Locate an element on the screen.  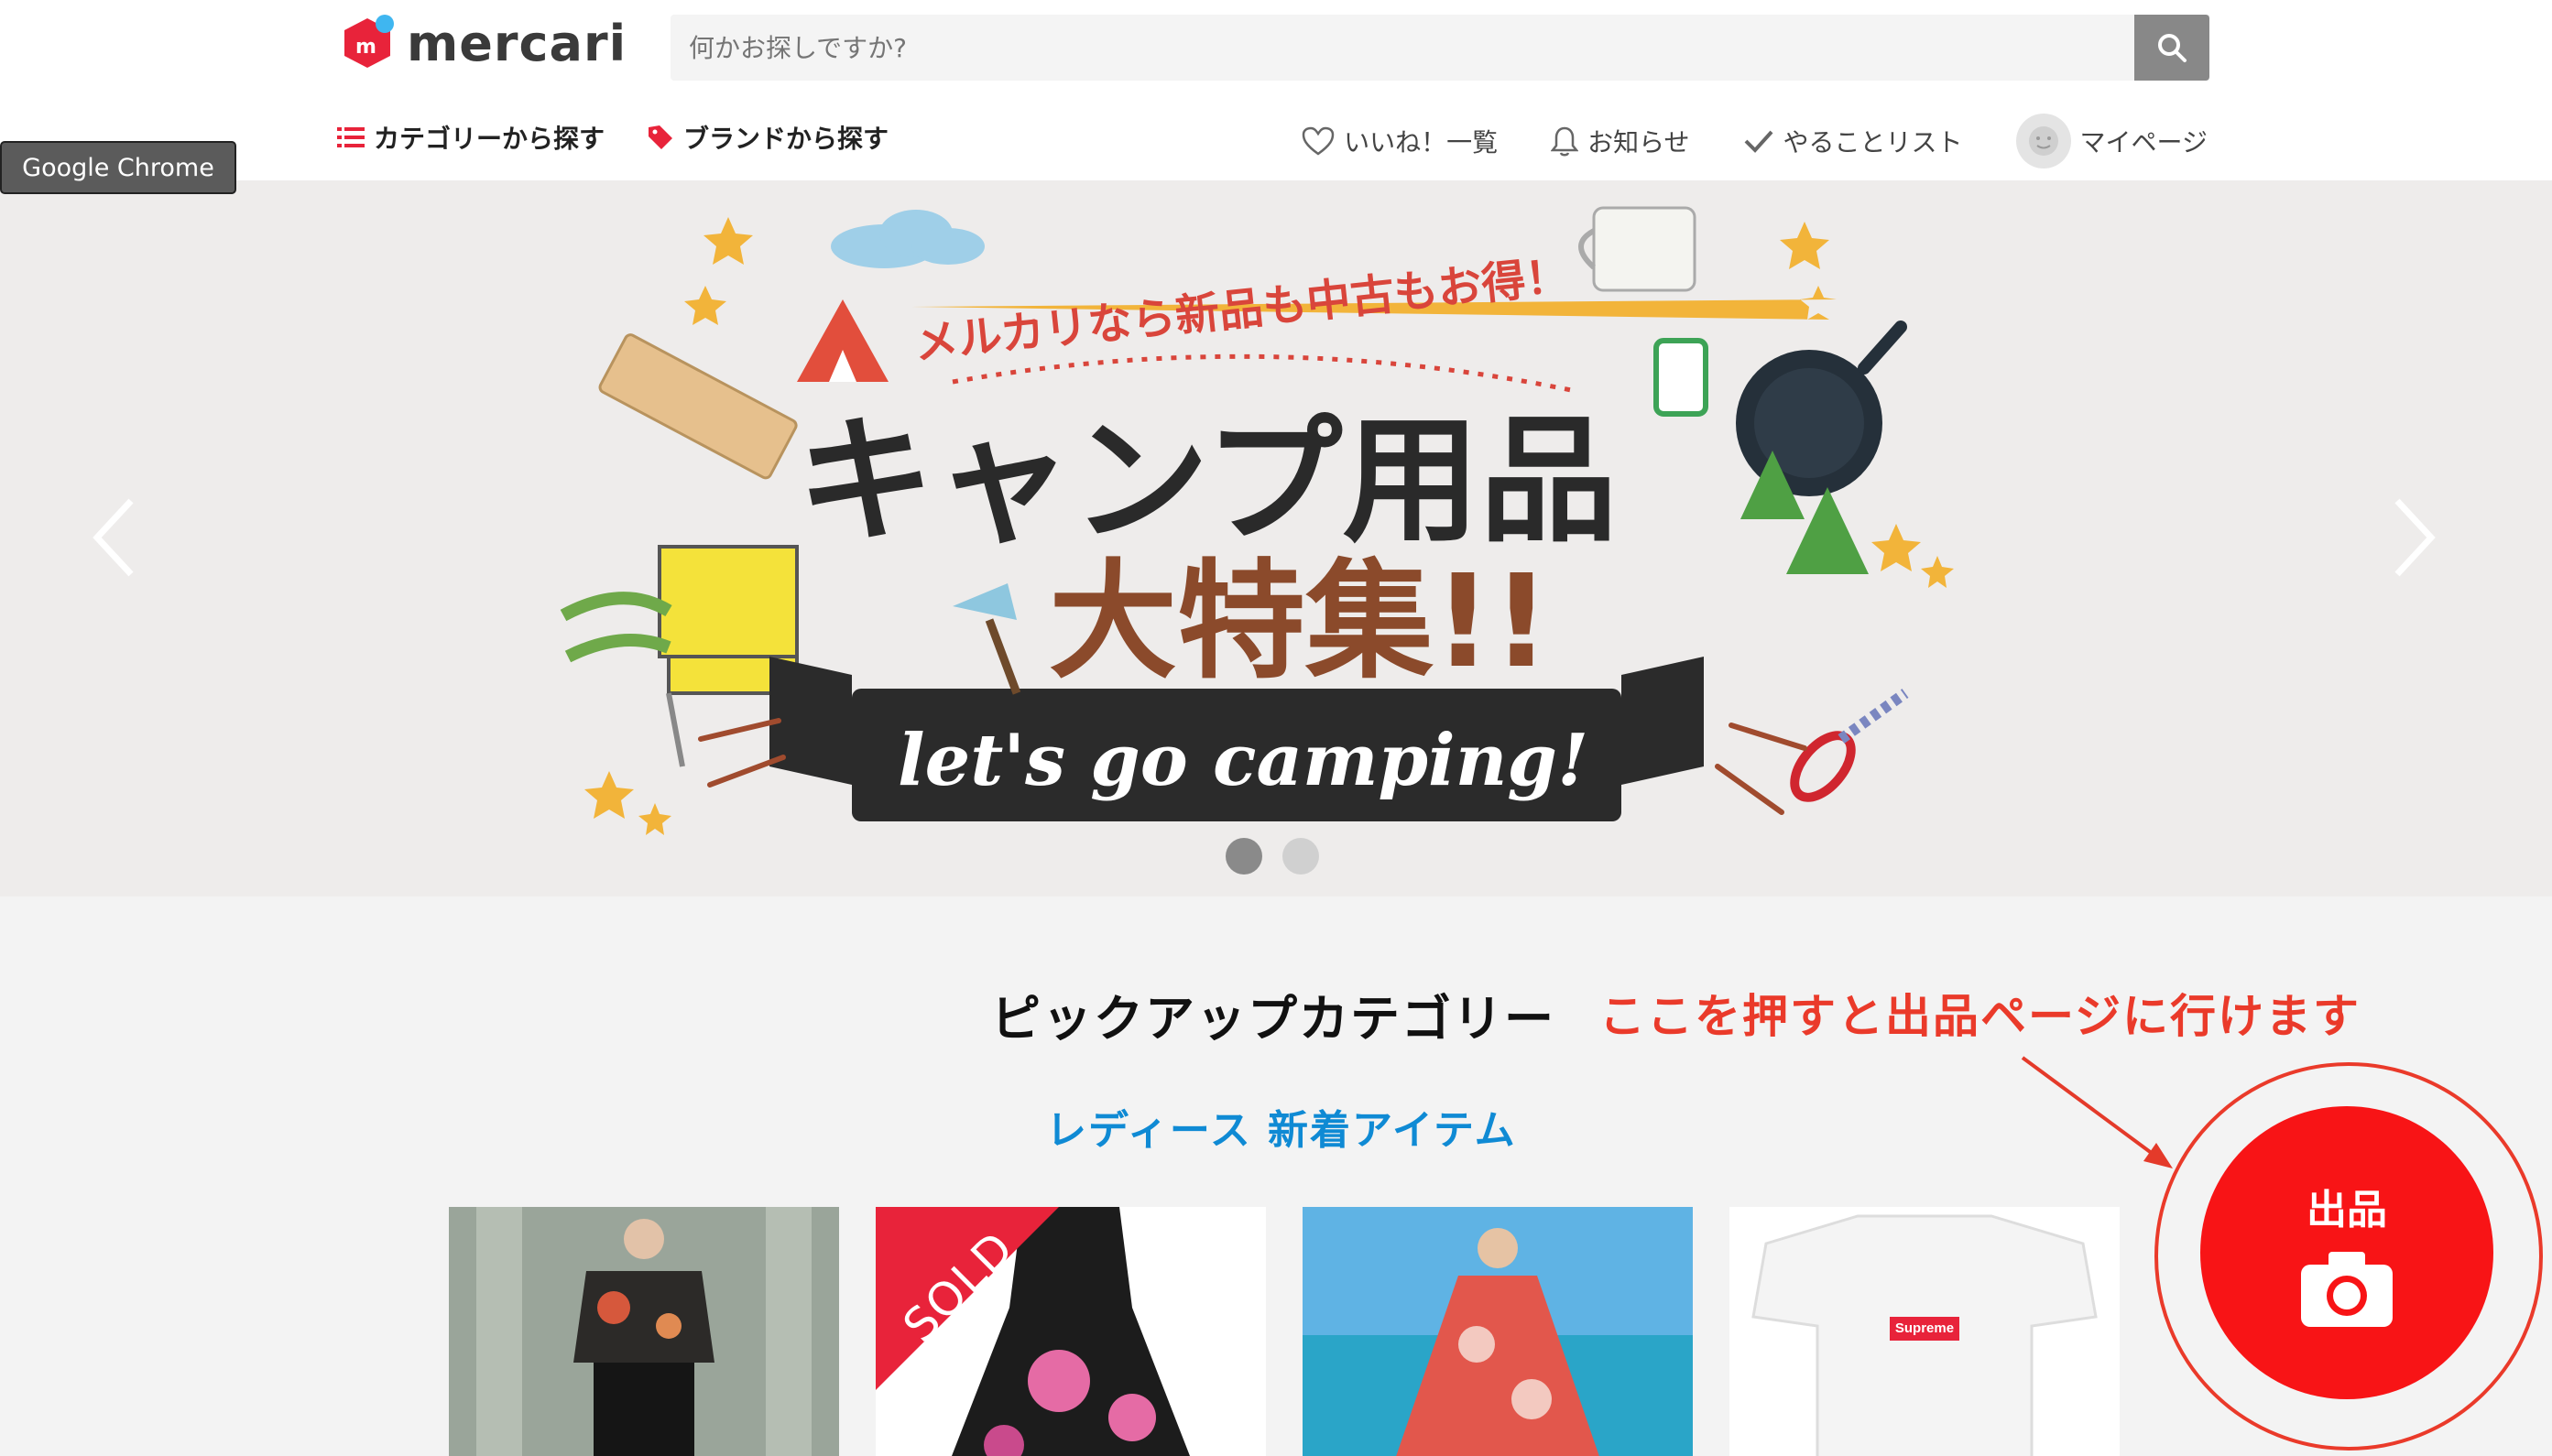
sell-label: 出品 is located at coordinates (2347, 1210).